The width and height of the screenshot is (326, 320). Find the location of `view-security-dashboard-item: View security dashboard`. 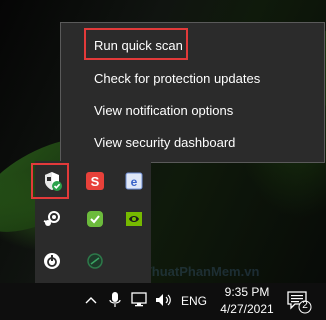

view-security-dashboard-item: View security dashboard is located at coordinates (192, 143).